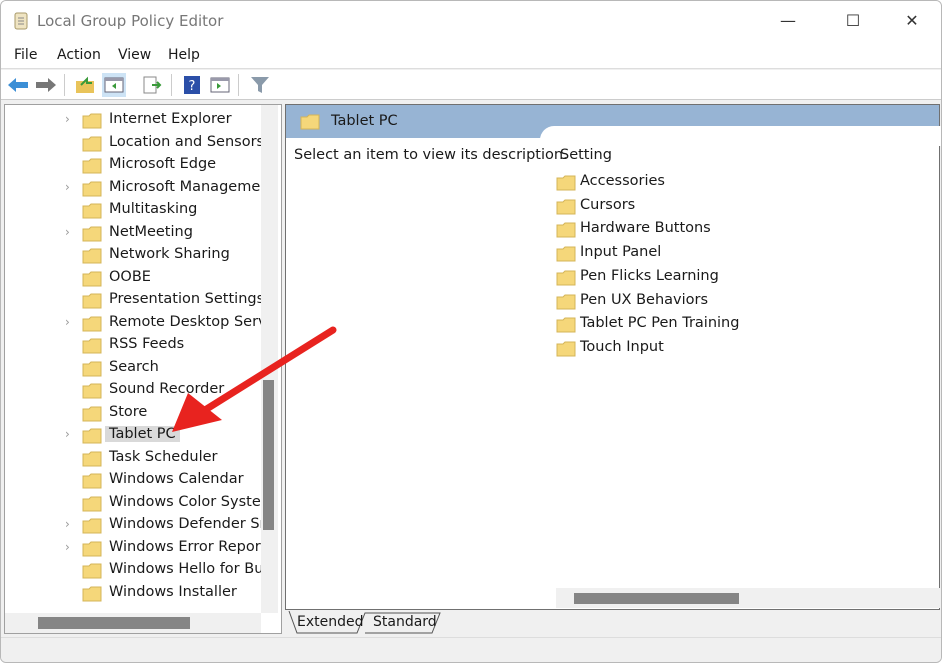 The height and width of the screenshot is (663, 942). What do you see at coordinates (660, 323) in the screenshot?
I see `setting-item-label: Tablet PC Pen Training` at bounding box center [660, 323].